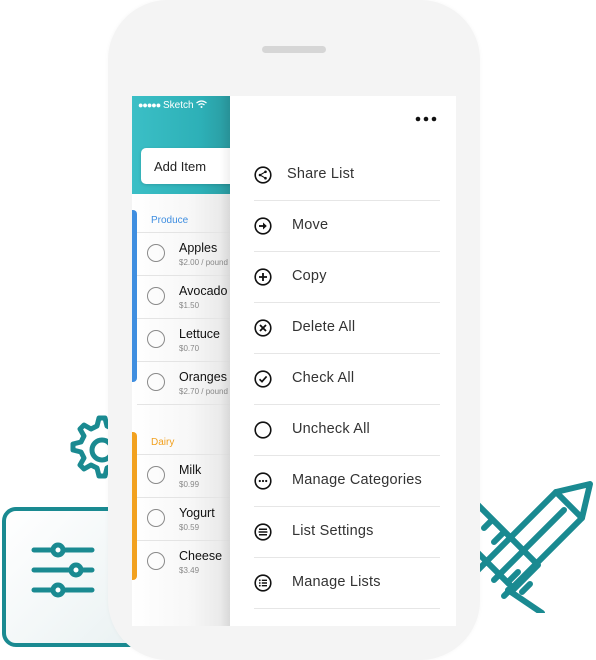 This screenshot has width=596, height=660. What do you see at coordinates (202, 104) in the screenshot?
I see `wifi-icon` at bounding box center [202, 104].